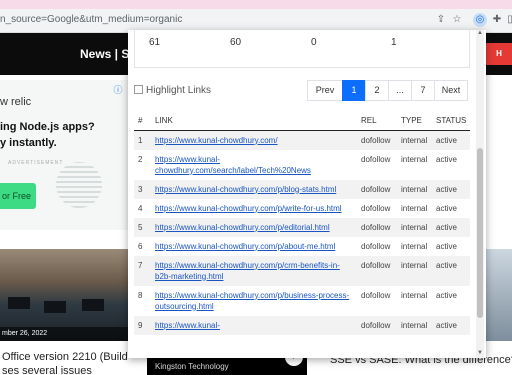 The height and width of the screenshot is (375, 512). Describe the element at coordinates (451, 121) in the screenshot. I see `column-header: STATUS` at that location.